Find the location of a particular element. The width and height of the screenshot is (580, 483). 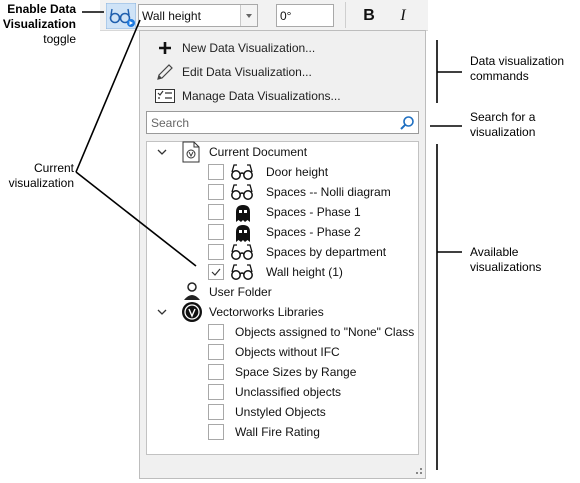

visualization-item-label: Spaces by department is located at coordinates (326, 252).